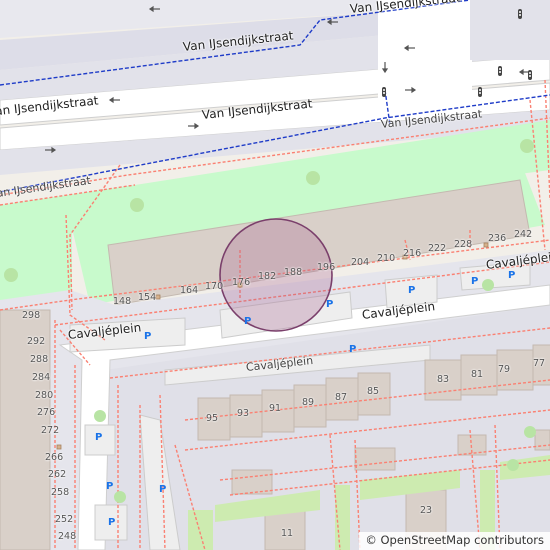 Image resolution: width=550 pixels, height=550 pixels. What do you see at coordinates (371, 540) in the screenshot?
I see `copyright-symbol: ©` at bounding box center [371, 540].